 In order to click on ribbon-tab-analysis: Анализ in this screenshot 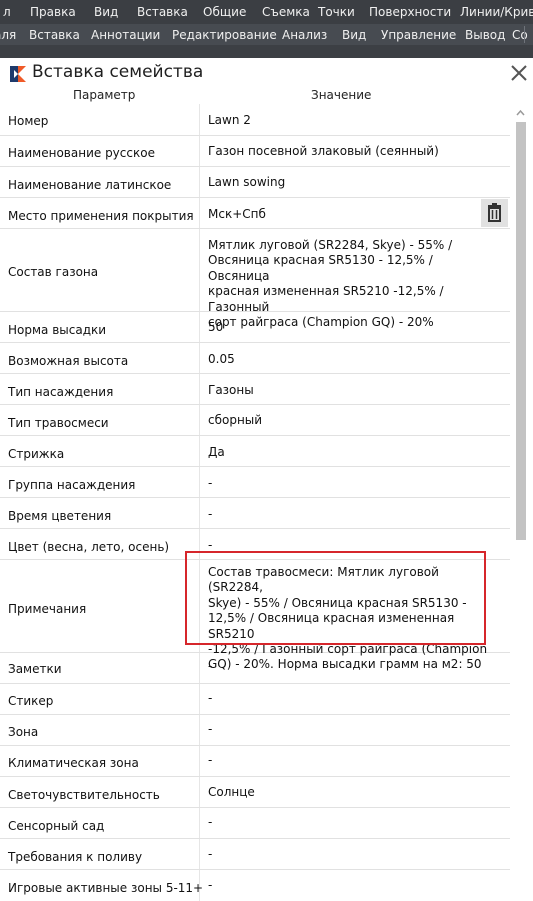, I will do `click(312, 35)`.